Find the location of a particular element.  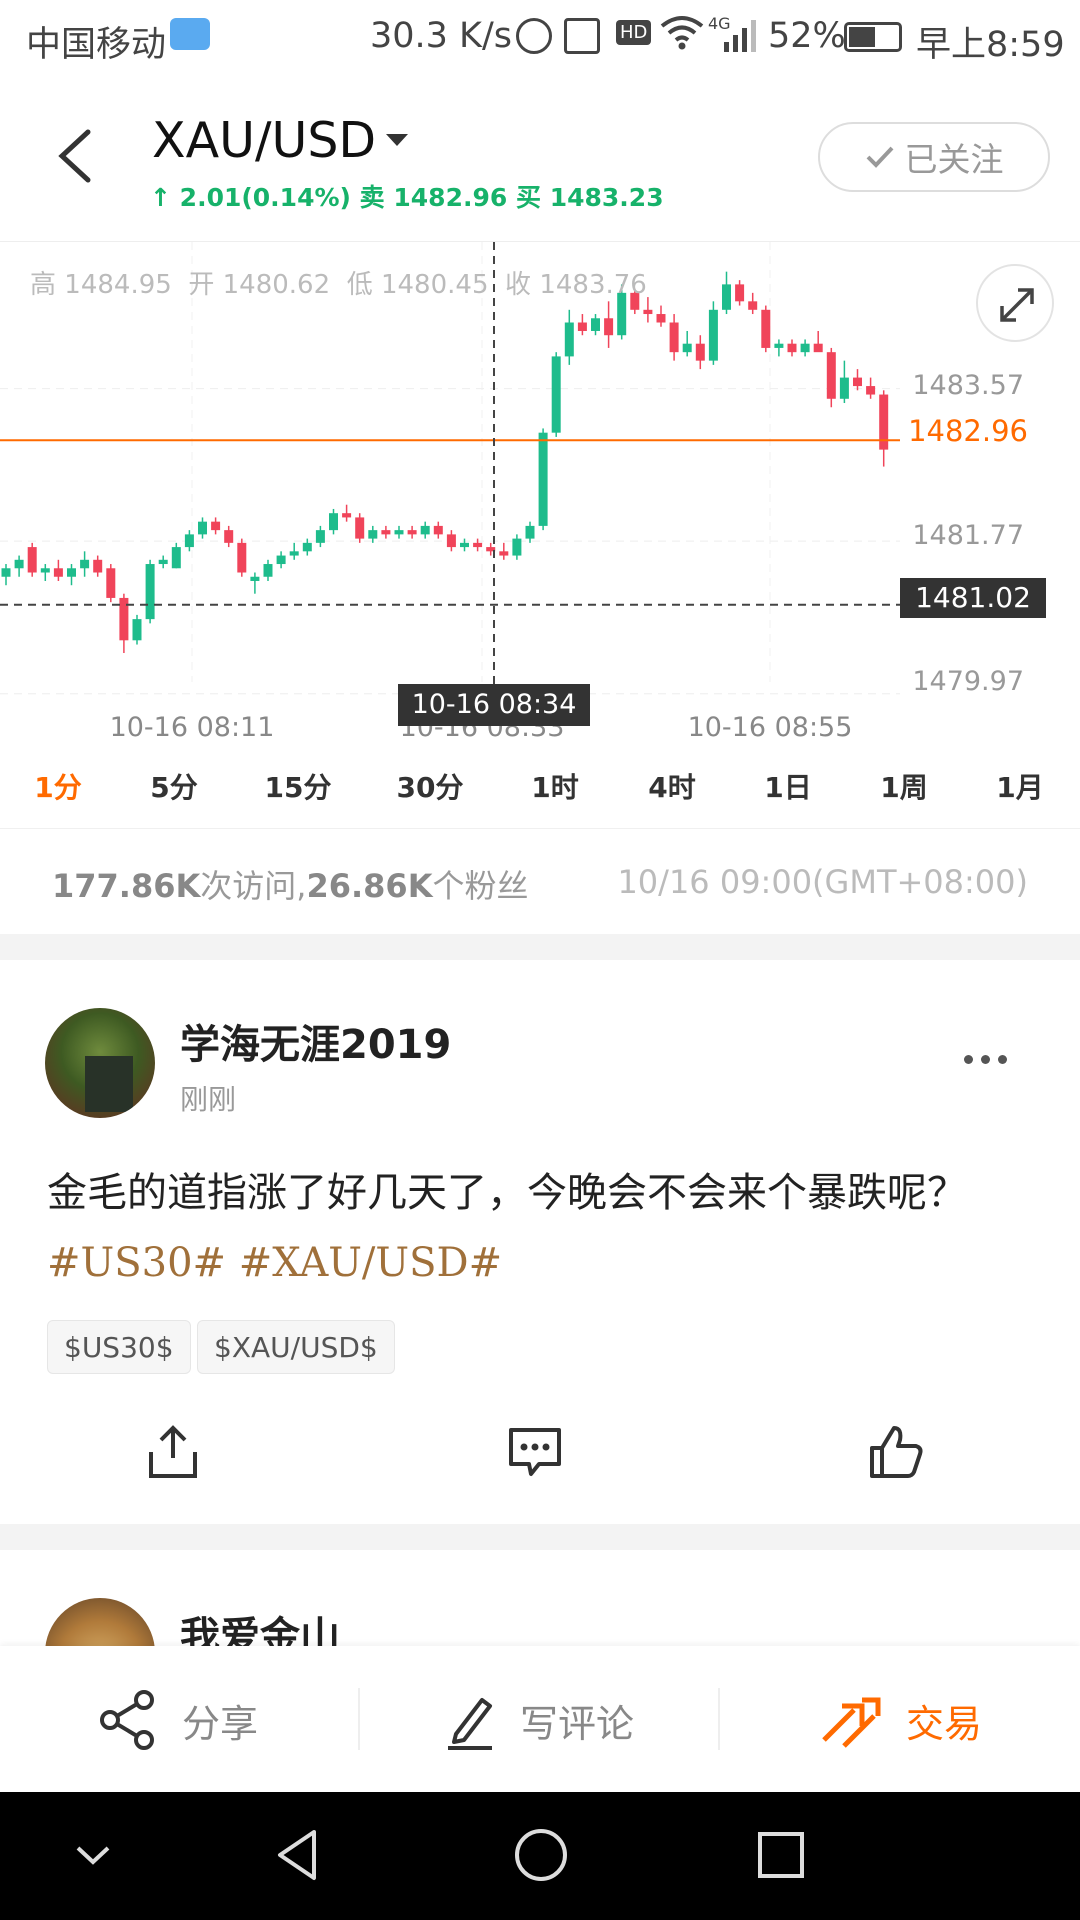

tab-period: 1月 is located at coordinates (1019, 786).